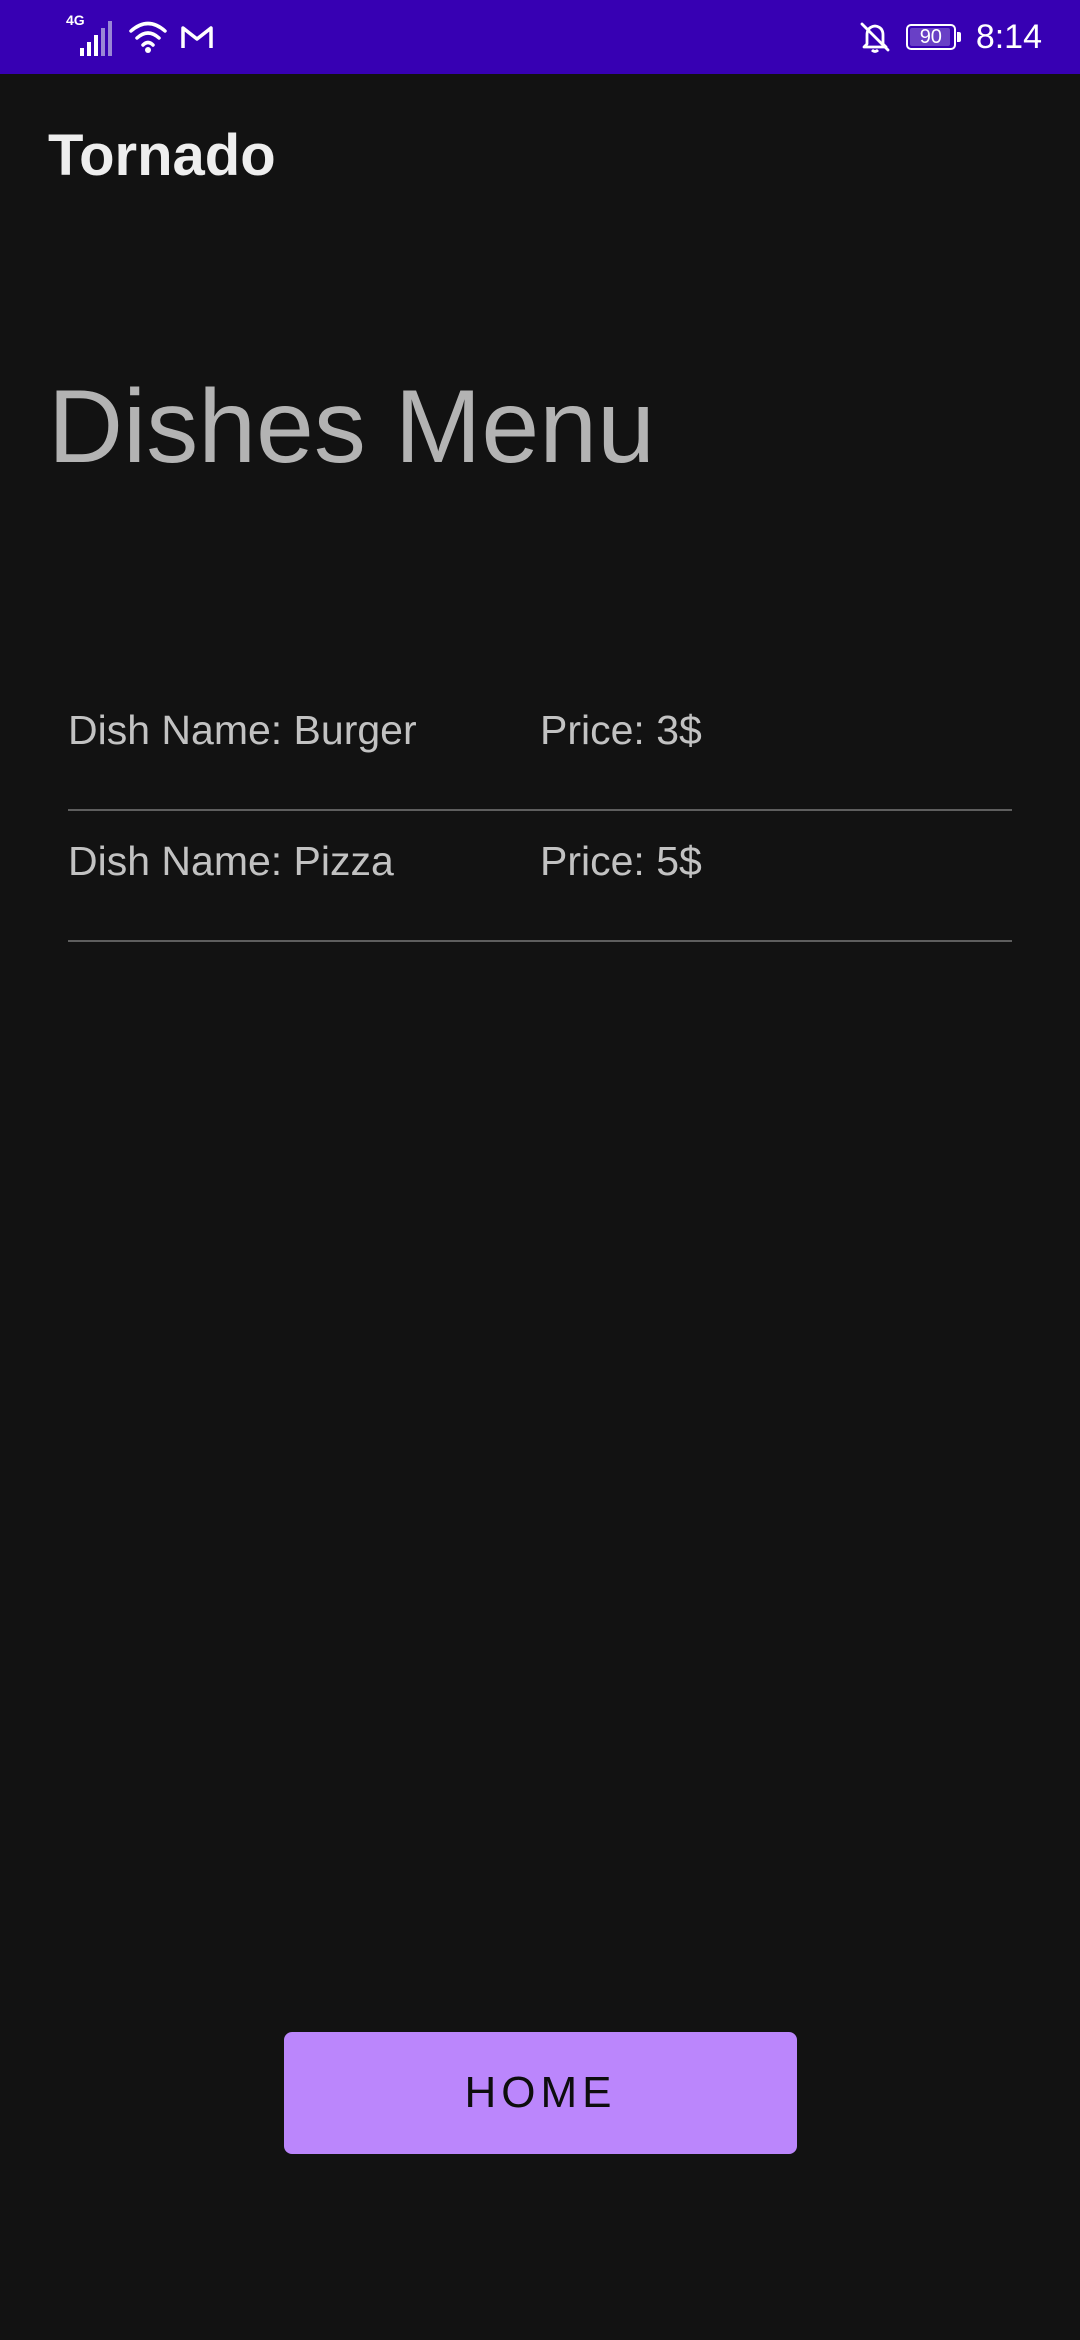 The image size is (1080, 2340). I want to click on status-time: 8:14, so click(1008, 37).